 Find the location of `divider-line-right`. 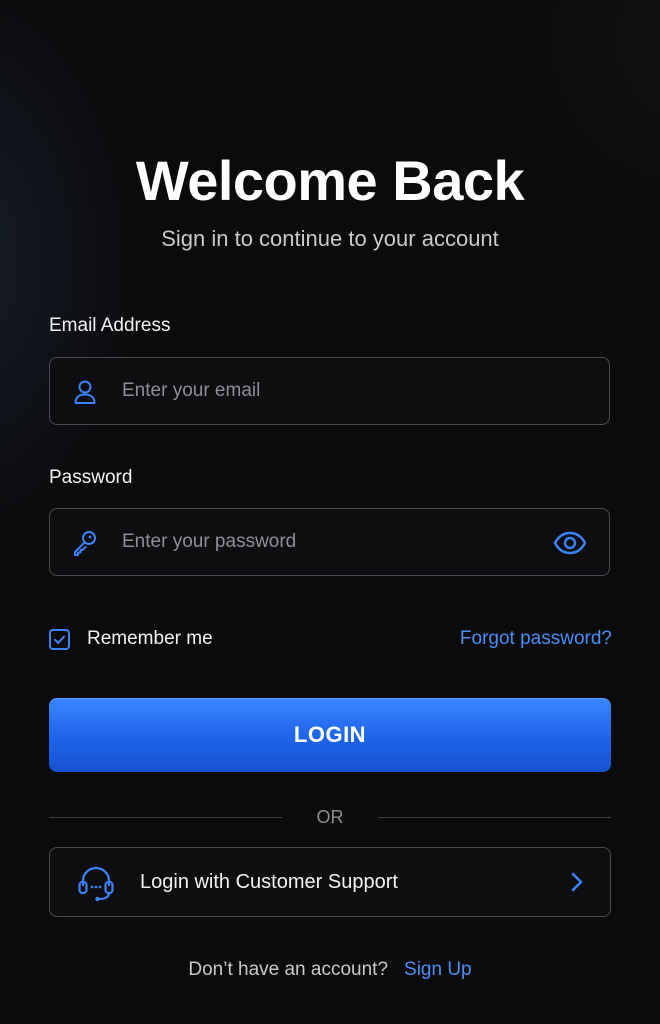

divider-line-right is located at coordinates (494, 817).